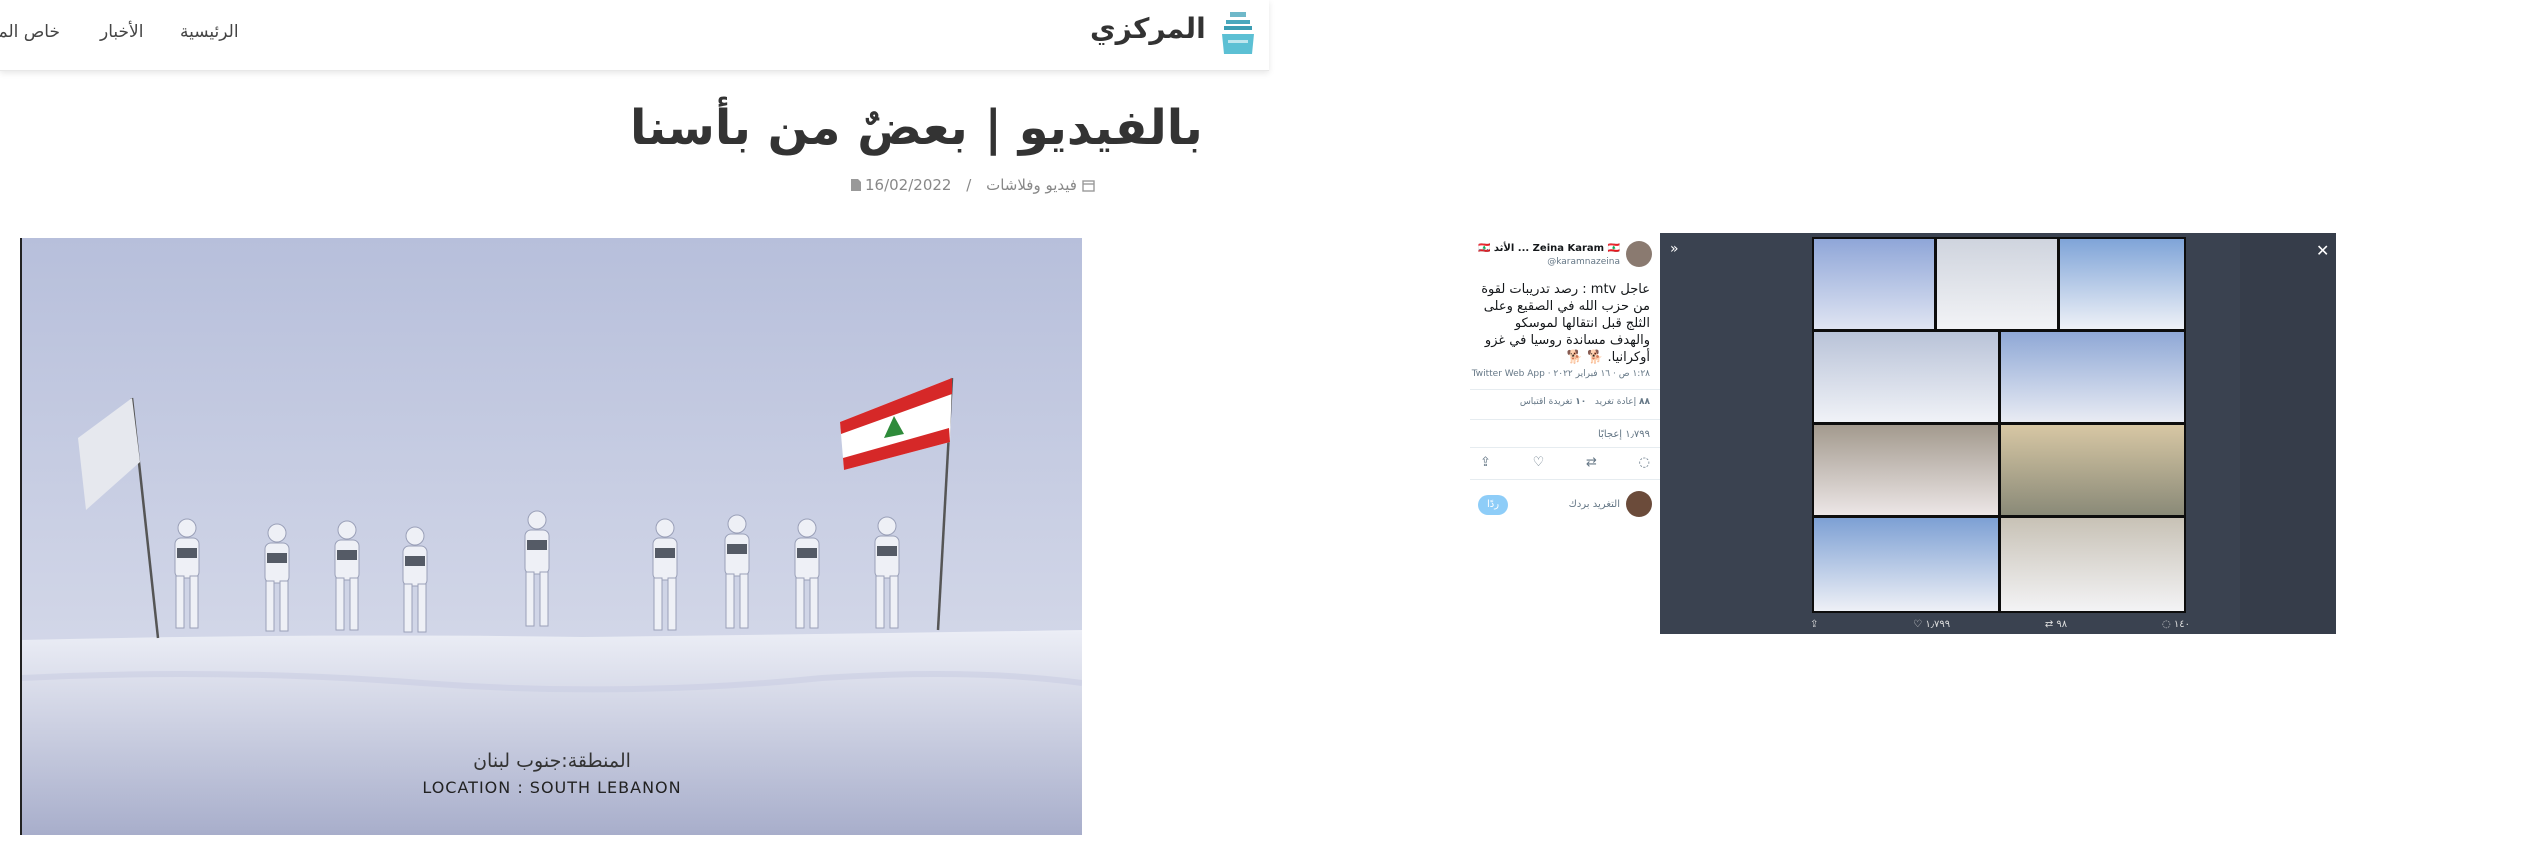 Image resolution: width=2538 pixels, height=868 pixels. What do you see at coordinates (1148, 28) in the screenshot?
I see `site-name: المركزي` at bounding box center [1148, 28].